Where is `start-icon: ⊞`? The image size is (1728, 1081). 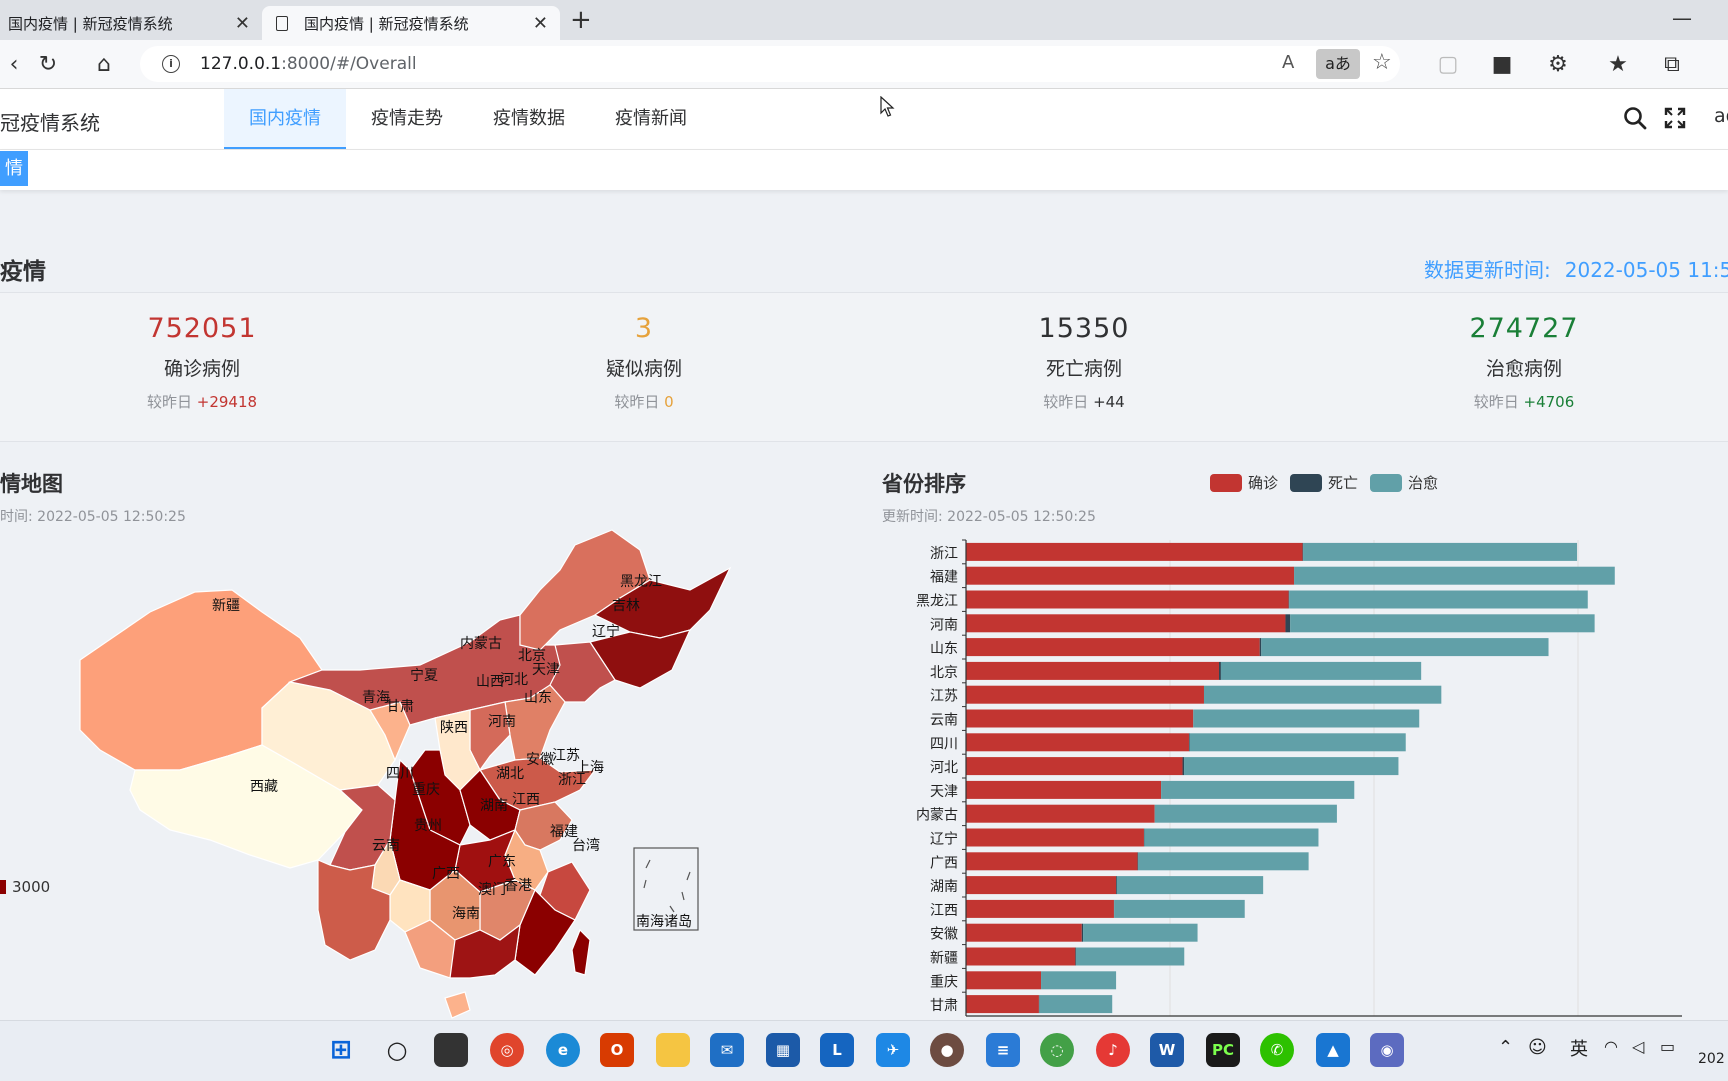 start-icon: ⊞ is located at coordinates (341, 1050).